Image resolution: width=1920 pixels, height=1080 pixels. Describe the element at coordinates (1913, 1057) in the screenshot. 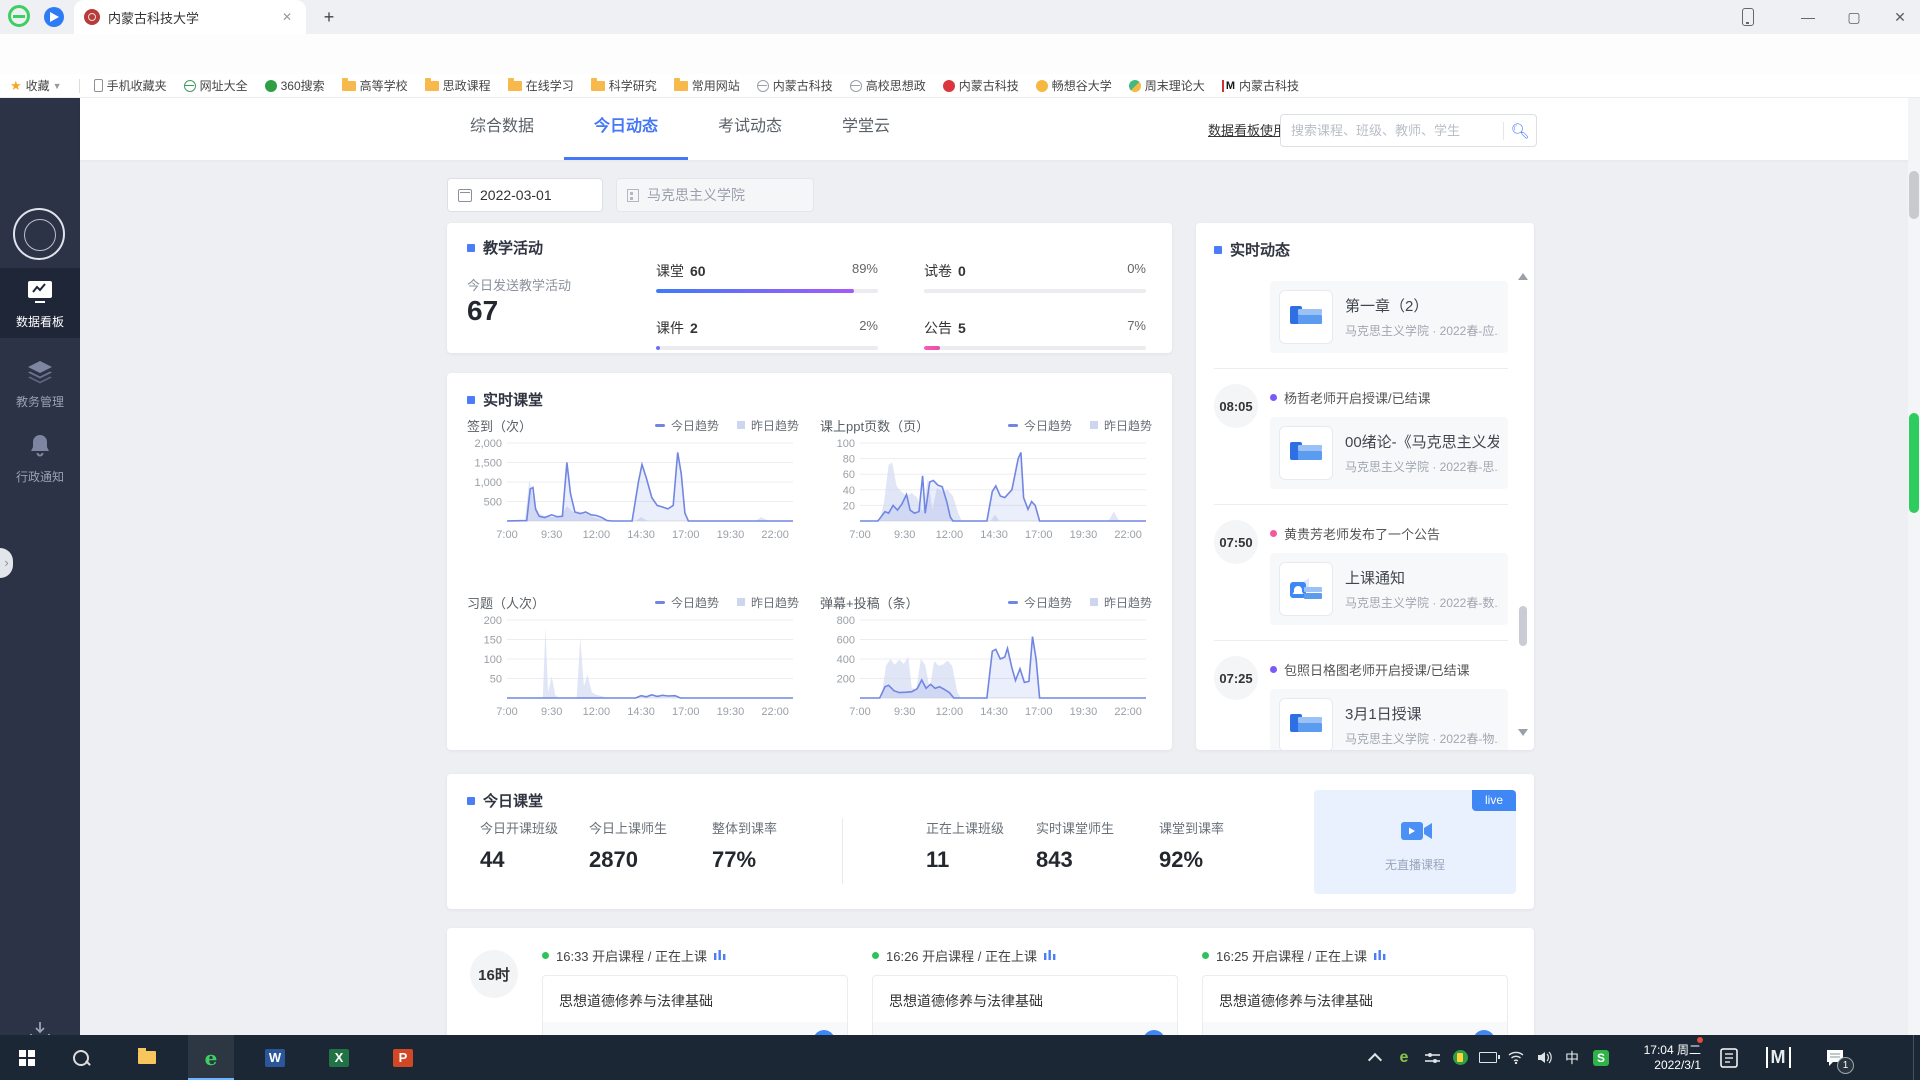

I see `show-desktop-button` at that location.